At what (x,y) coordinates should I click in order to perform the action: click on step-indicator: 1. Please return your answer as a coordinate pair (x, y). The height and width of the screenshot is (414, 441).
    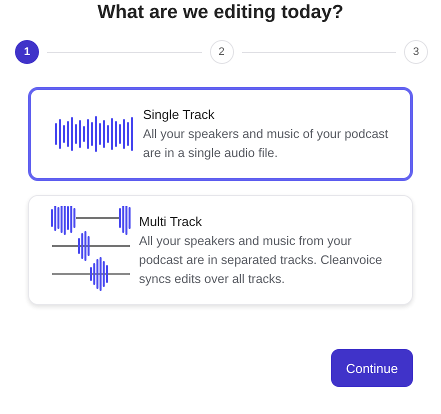
    Looking at the image, I should click on (27, 52).